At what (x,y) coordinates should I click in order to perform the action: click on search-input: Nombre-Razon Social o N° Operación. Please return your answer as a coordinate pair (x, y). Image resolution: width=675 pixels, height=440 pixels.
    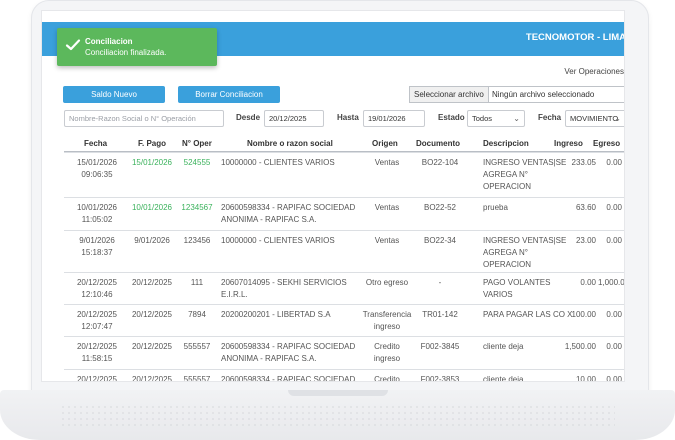
    Looking at the image, I should click on (144, 118).